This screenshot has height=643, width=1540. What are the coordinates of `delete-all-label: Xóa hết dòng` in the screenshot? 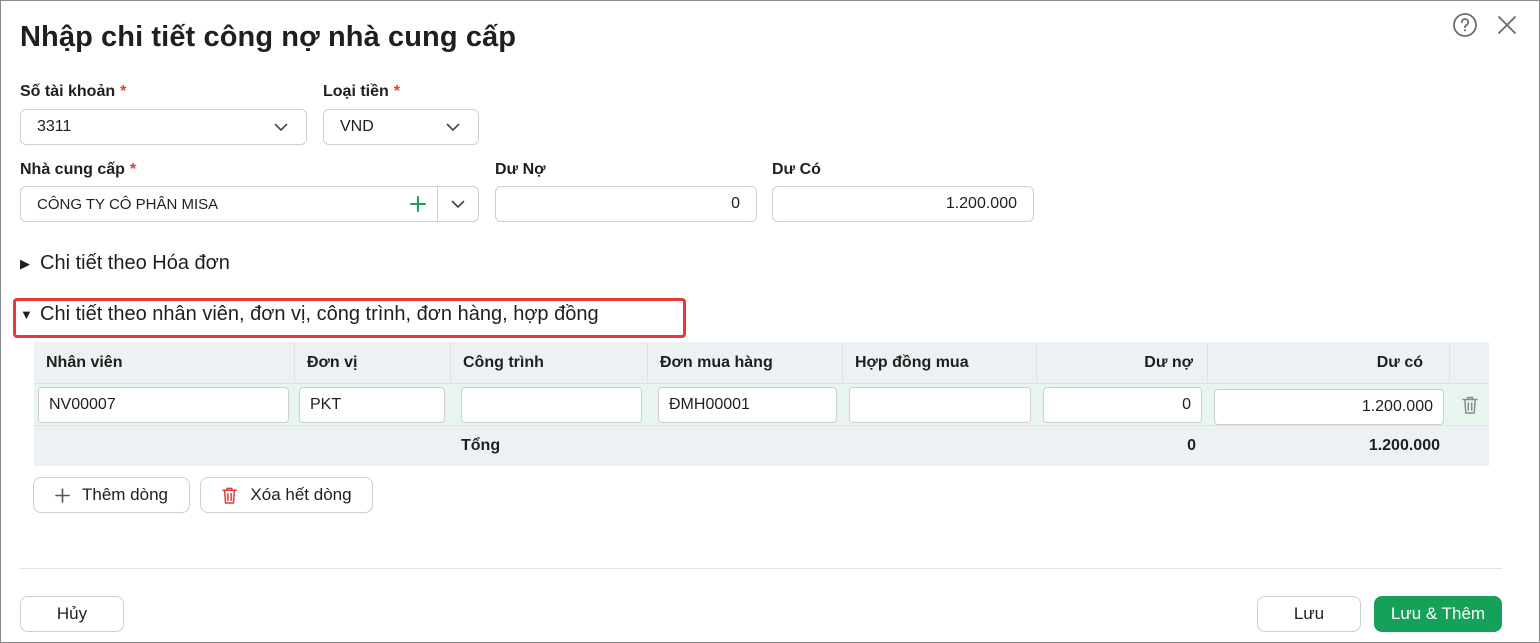 It's located at (301, 494).